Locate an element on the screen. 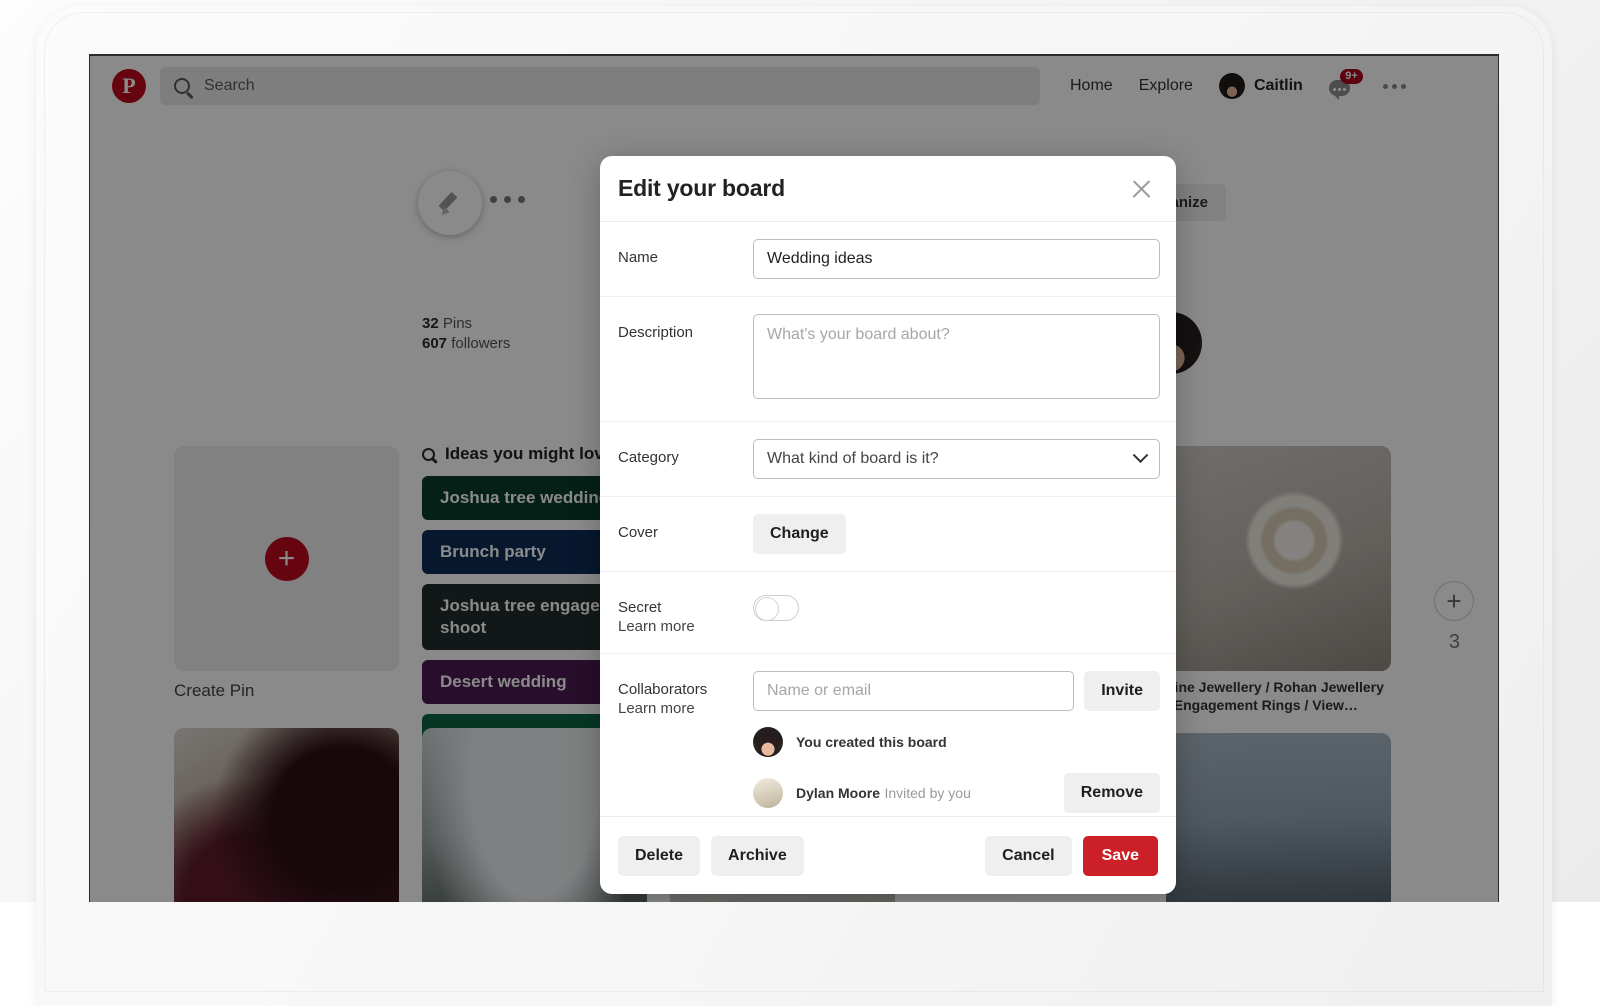 This screenshot has height=1006, width=1600. chat-dots-icon is located at coordinates (1339, 89).